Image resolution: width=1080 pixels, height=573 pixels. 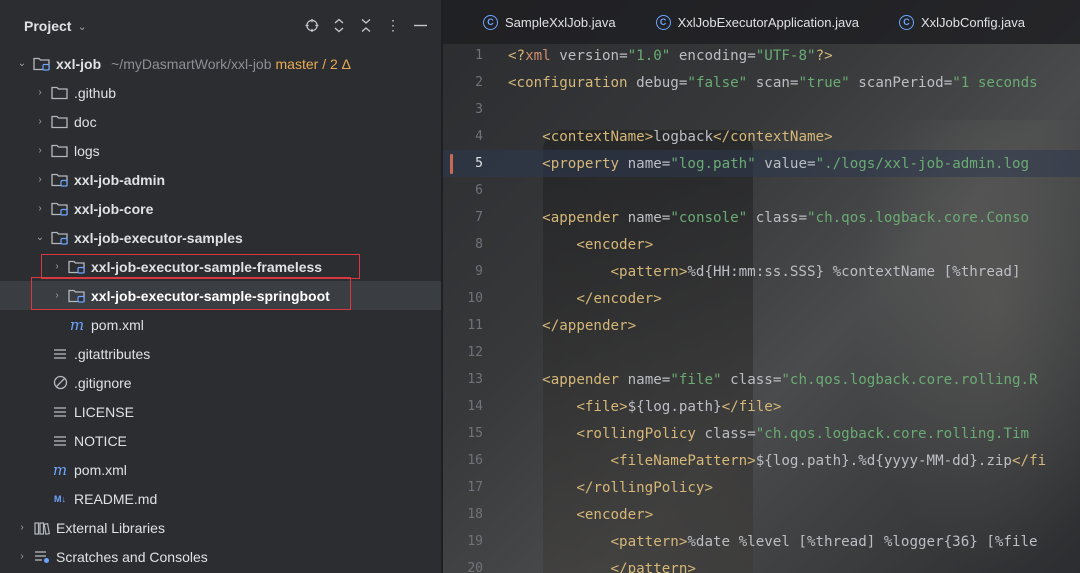 What do you see at coordinates (420, 25) in the screenshot?
I see `minimize-icon` at bounding box center [420, 25].